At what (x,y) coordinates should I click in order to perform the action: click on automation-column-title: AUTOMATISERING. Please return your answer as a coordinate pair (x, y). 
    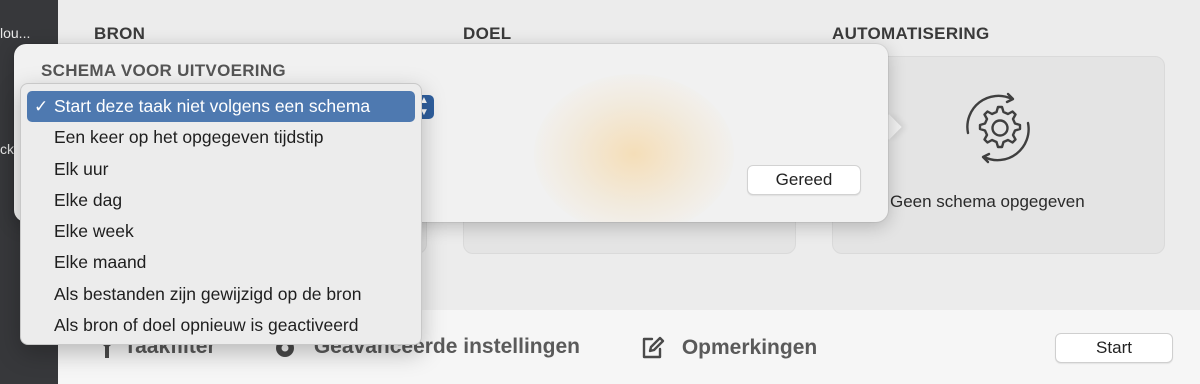
    Looking at the image, I should click on (911, 33).